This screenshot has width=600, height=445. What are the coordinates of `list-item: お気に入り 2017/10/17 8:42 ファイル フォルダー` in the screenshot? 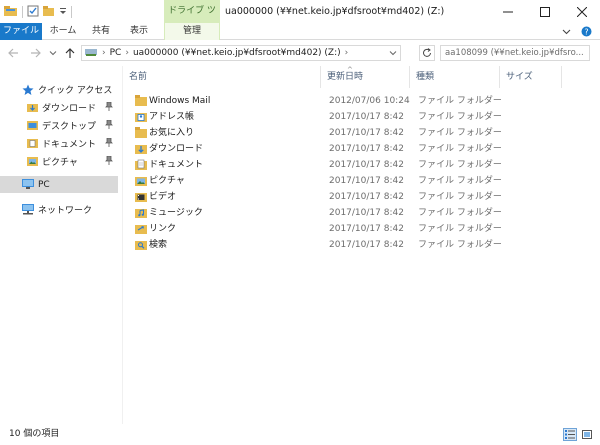 It's located at (353, 133).